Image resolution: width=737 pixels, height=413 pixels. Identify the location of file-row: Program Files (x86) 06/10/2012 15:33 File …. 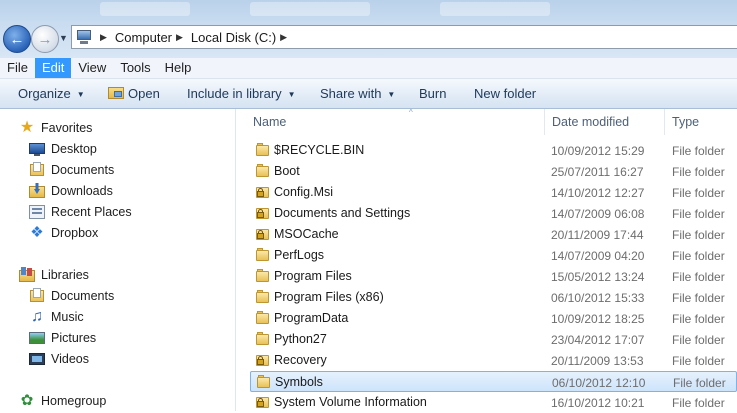
(493, 297).